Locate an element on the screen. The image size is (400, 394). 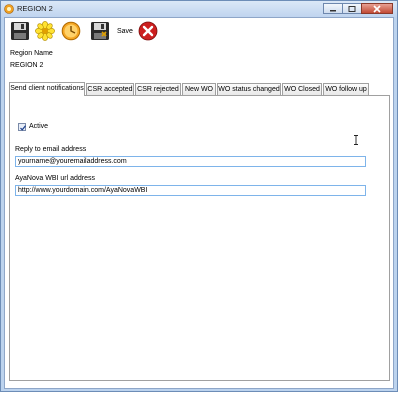
tab-wo-follow-up: WO follow up is located at coordinates (346, 89).